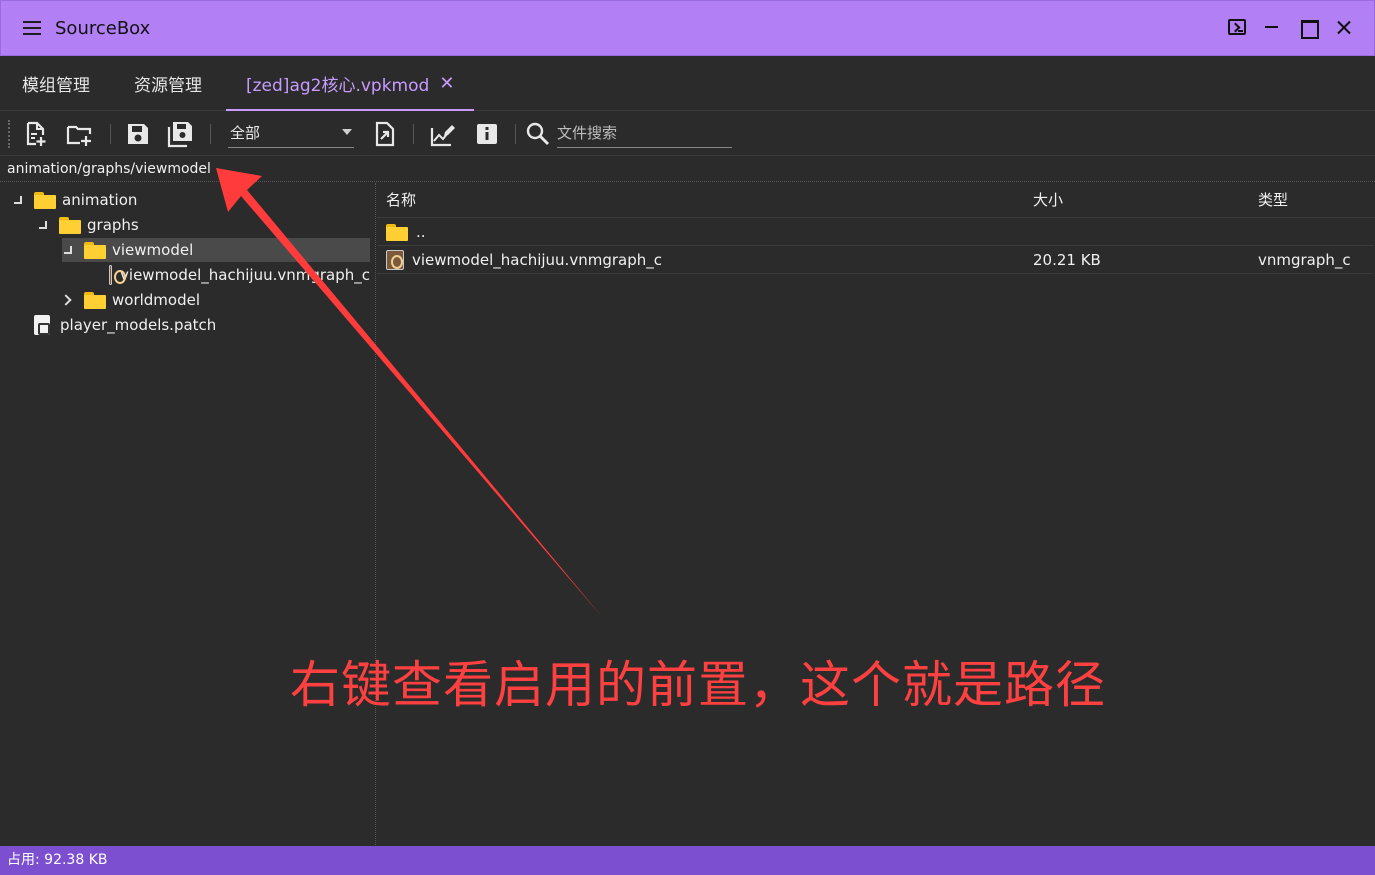 The width and height of the screenshot is (1375, 875). I want to click on toolbar-grip, so click(9, 134).